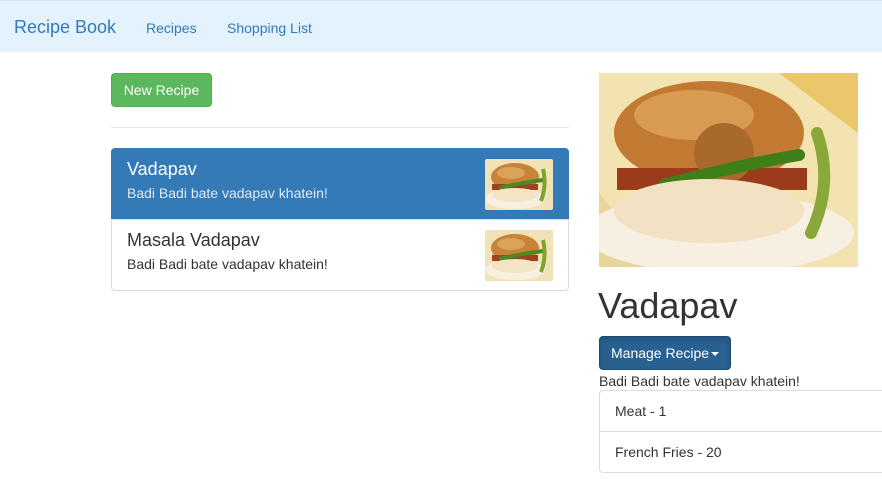 The width and height of the screenshot is (882, 487). Describe the element at coordinates (660, 353) in the screenshot. I see `manage-recipe-label: Manage Recipe` at that location.